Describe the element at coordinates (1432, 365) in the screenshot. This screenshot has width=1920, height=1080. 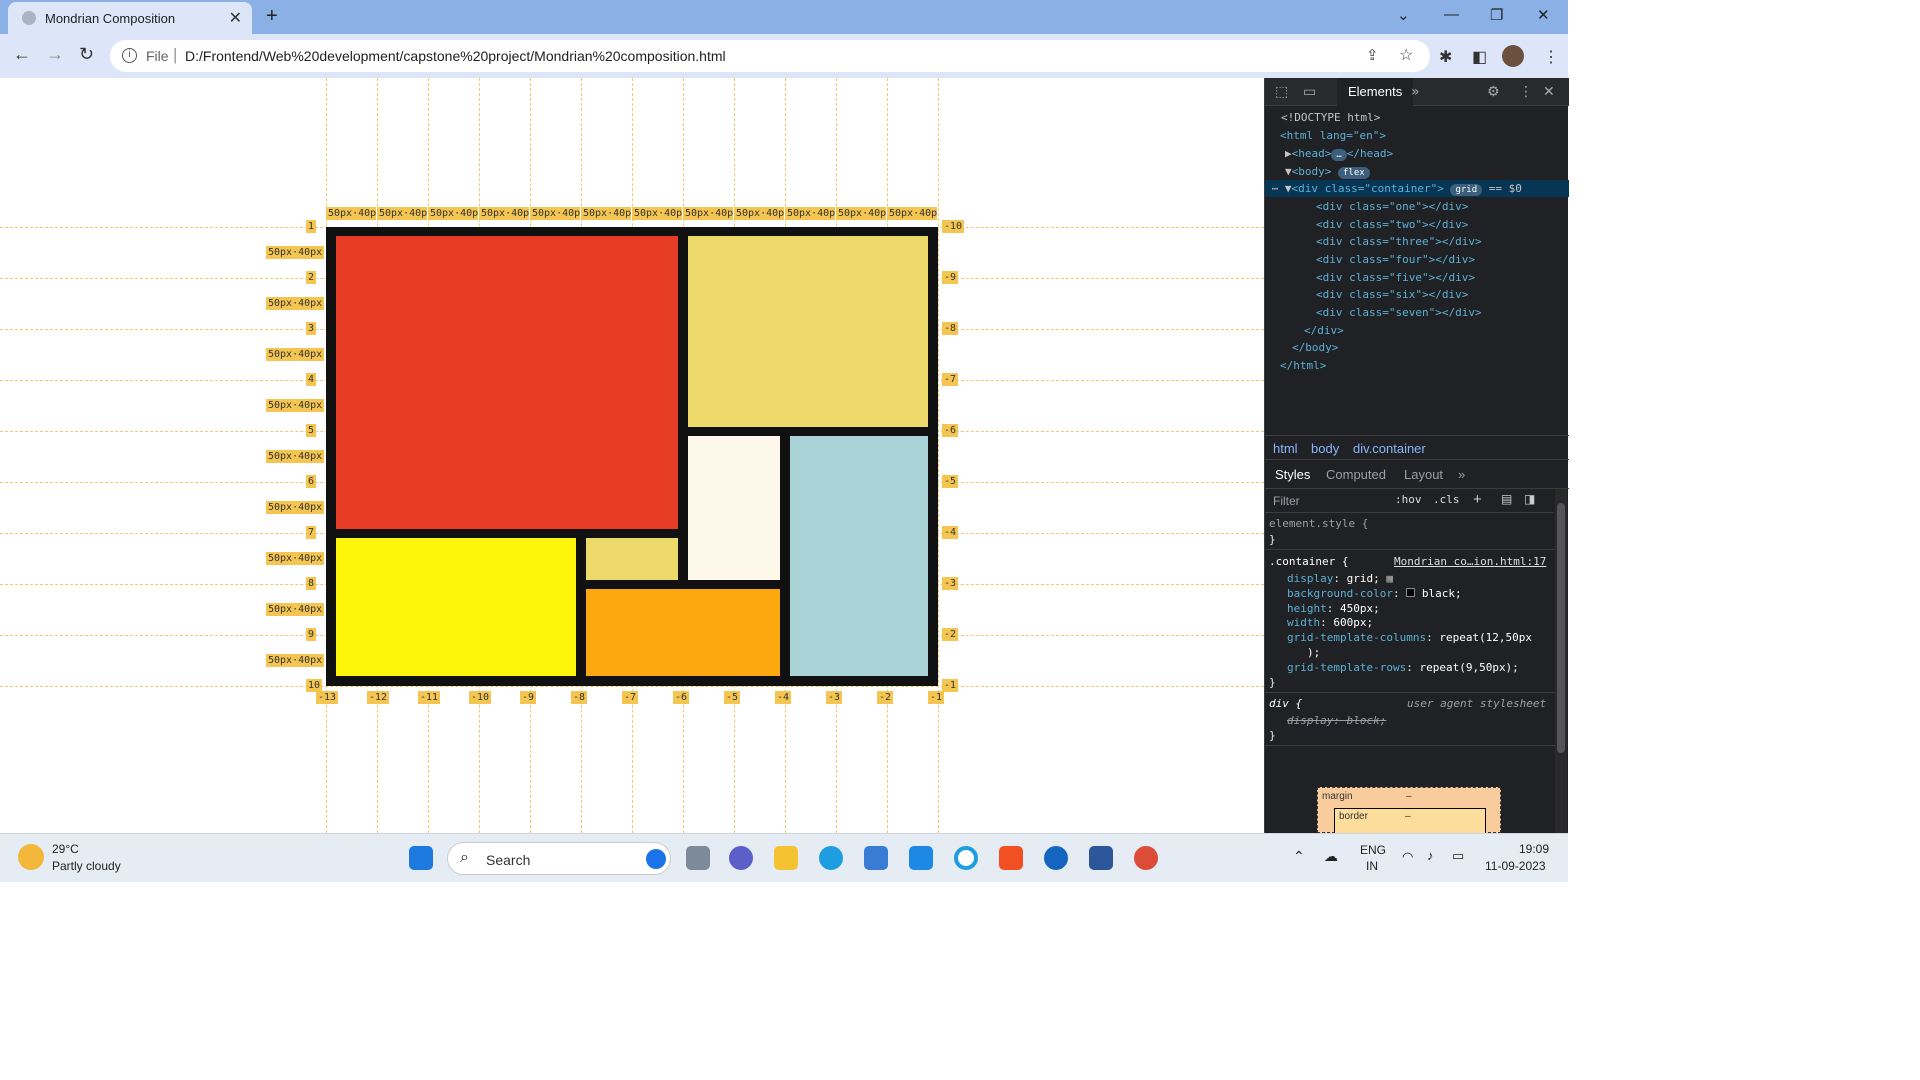
I see `dom-html-close: </html>` at that location.